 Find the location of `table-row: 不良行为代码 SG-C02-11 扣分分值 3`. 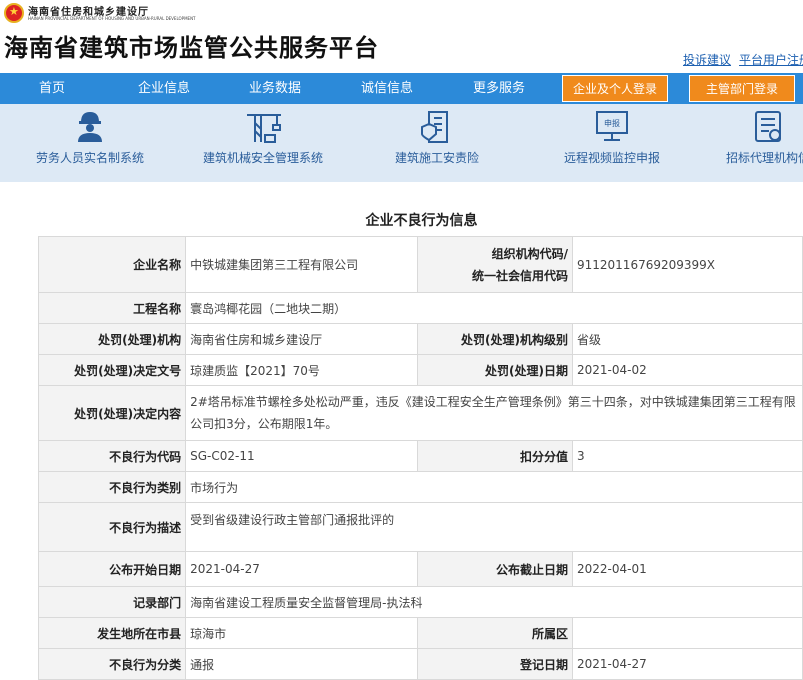

table-row: 不良行为代码 SG-C02-11 扣分分值 3 is located at coordinates (420, 456).